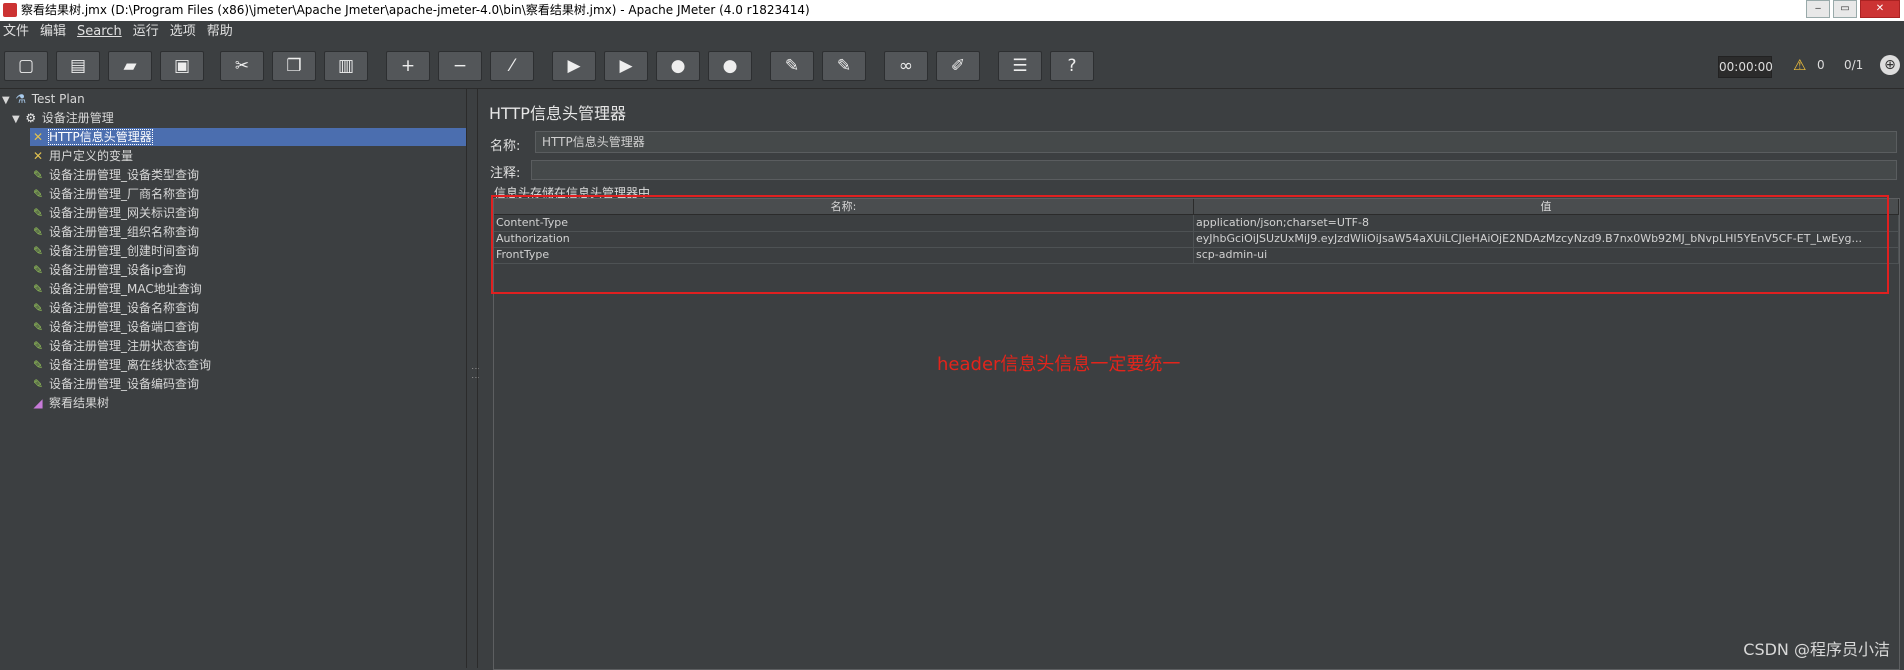 The height and width of the screenshot is (670, 1904). Describe the element at coordinates (1059, 364) in the screenshot. I see `annotation-text: header信息头信息一定要统一` at that location.